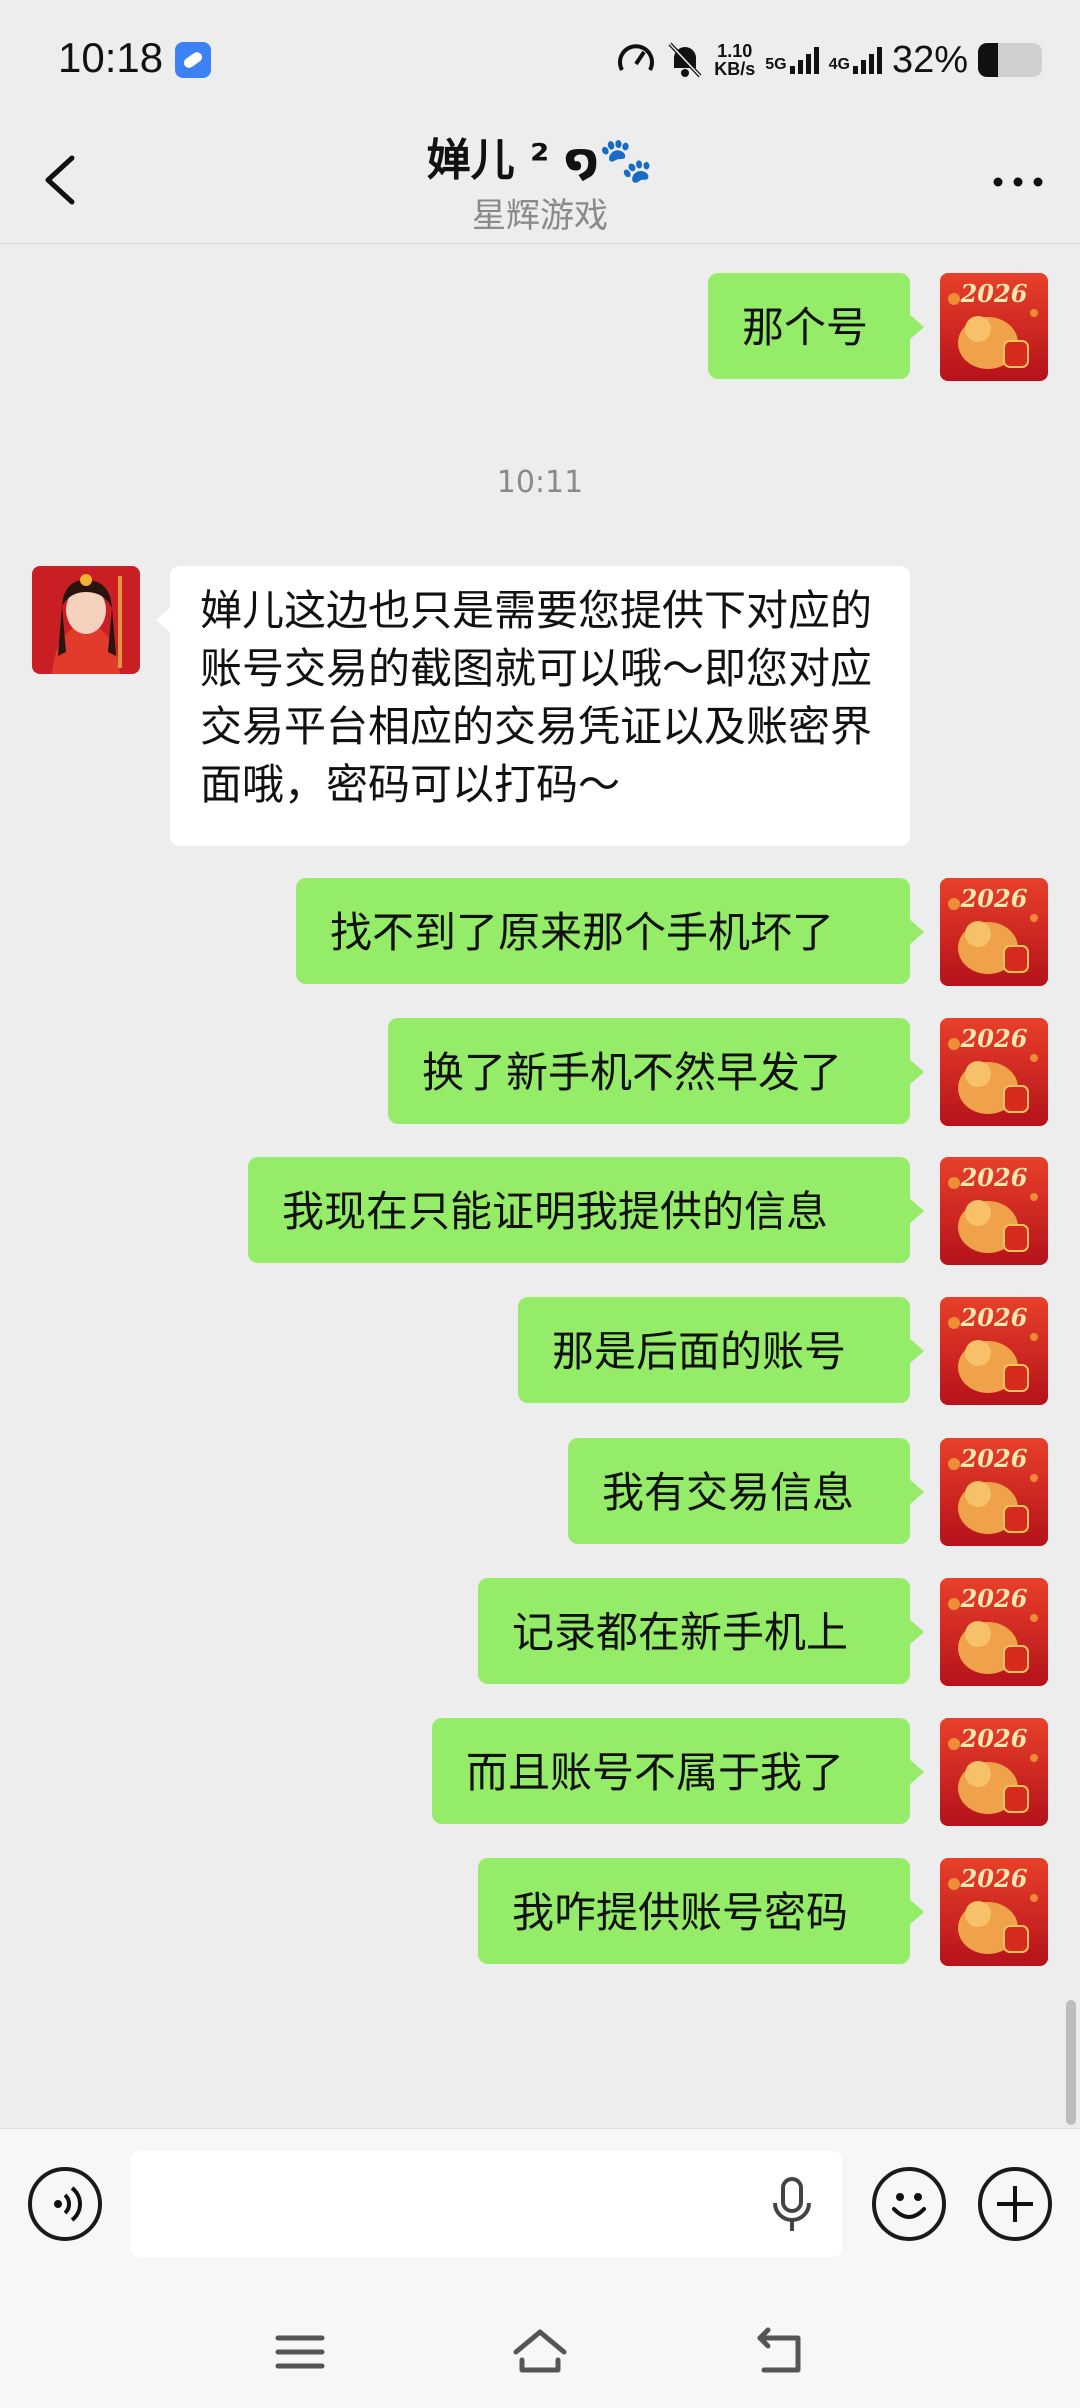 The width and height of the screenshot is (1080, 2408). Describe the element at coordinates (816, 325) in the screenshot. I see `outgoing-message: 那个号` at that location.